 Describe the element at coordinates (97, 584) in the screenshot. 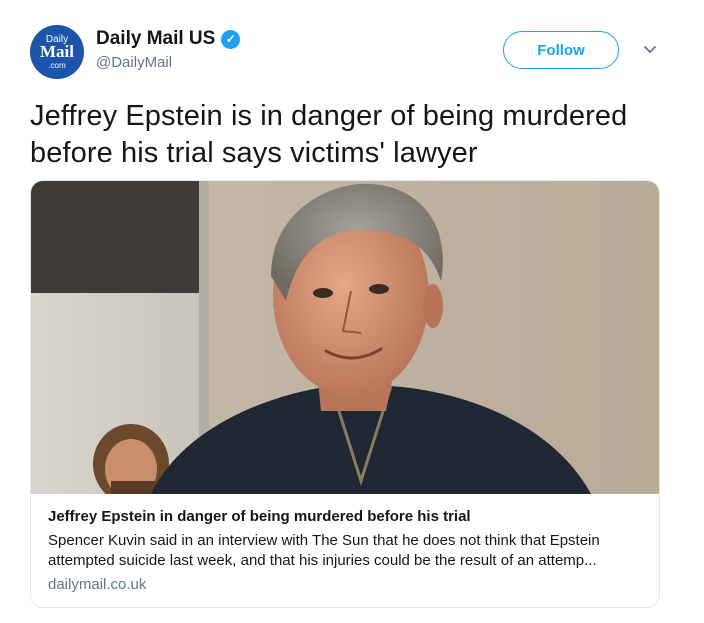

I see `card-domain: dailymail.co.uk` at that location.